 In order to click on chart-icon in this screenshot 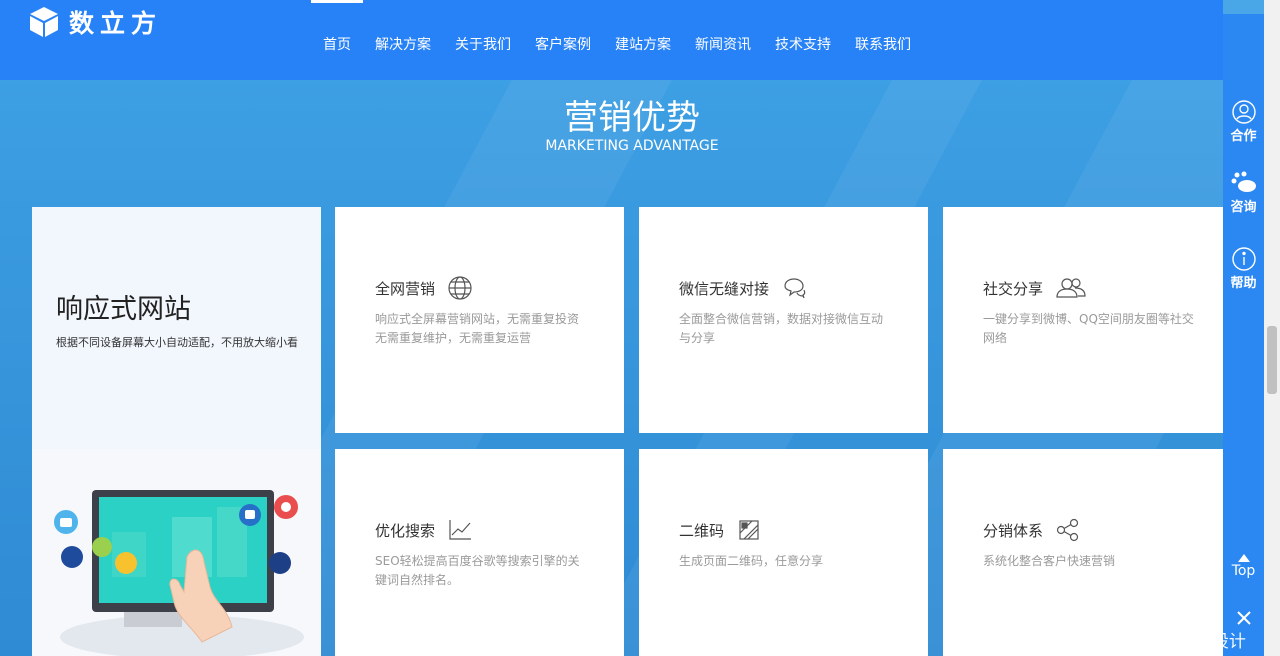, I will do `click(460, 530)`.